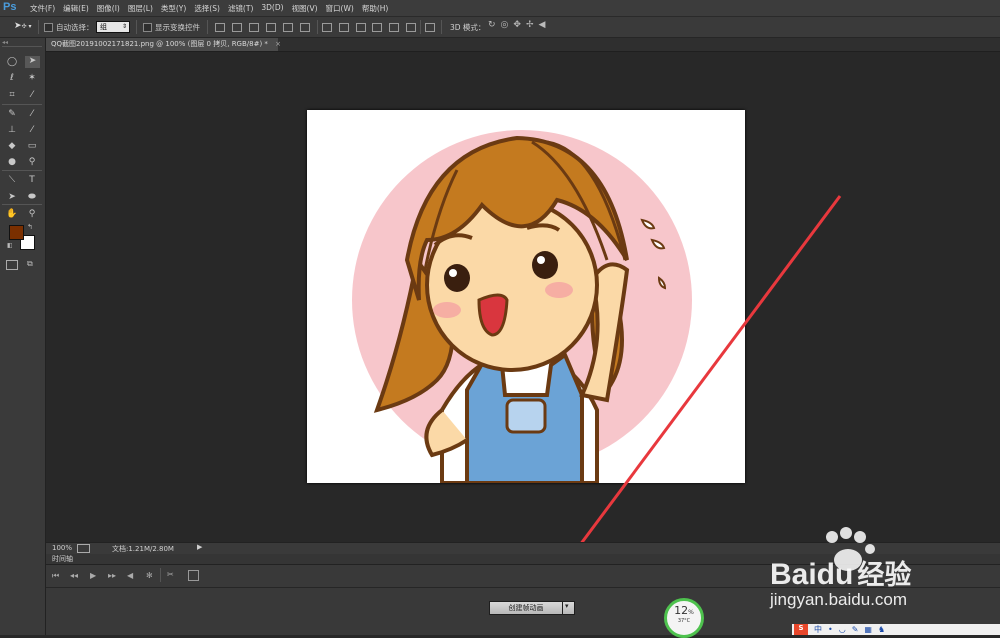  Describe the element at coordinates (62, 548) in the screenshot. I see `zoom-level: 100%` at that location.